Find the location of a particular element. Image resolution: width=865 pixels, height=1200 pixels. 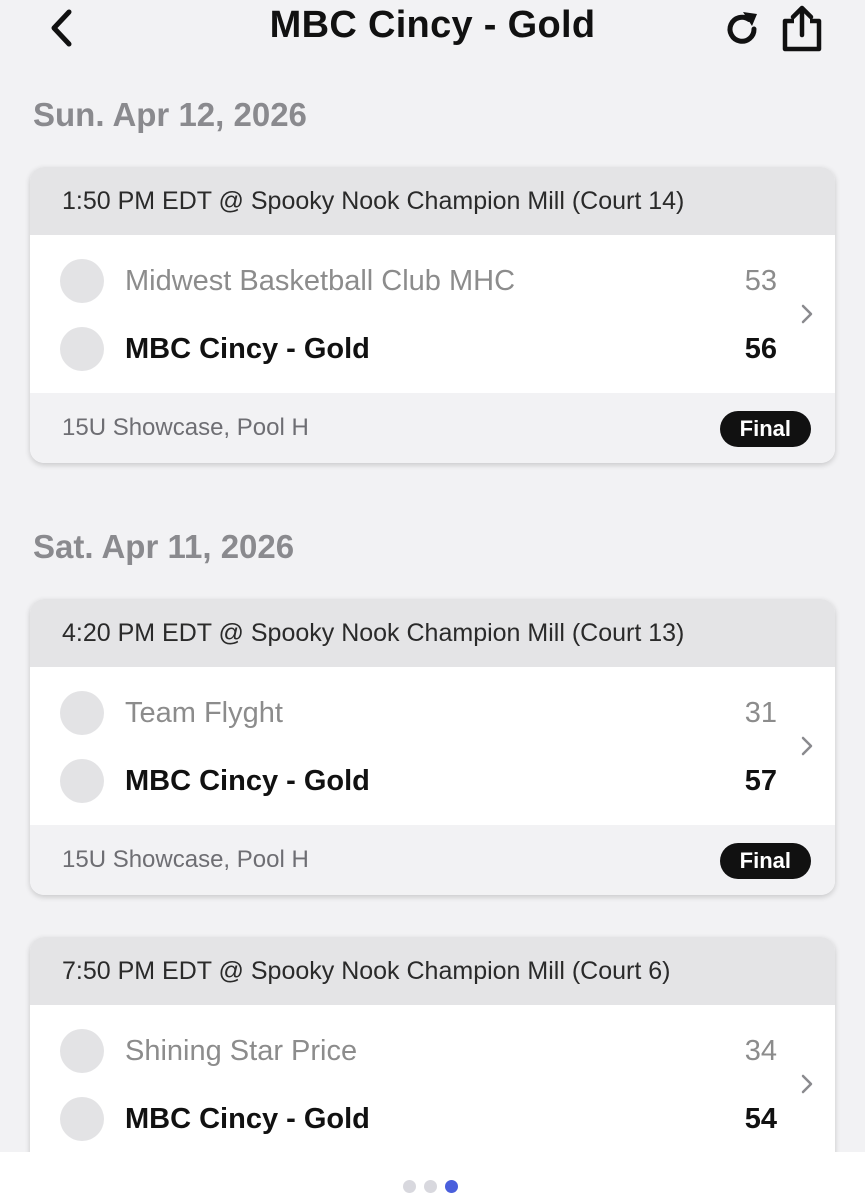

bottom-bar is located at coordinates (432, 1176).